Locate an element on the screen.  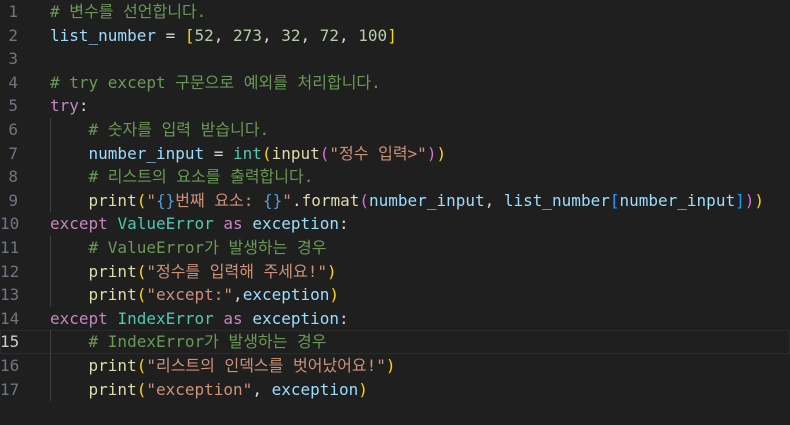
code-token: "exception" is located at coordinates (199, 389).